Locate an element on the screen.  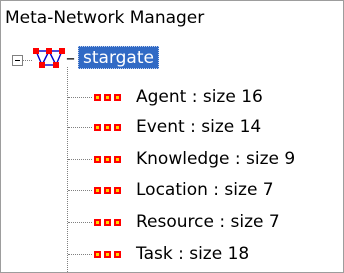
tree-item-label: Task : size 18 is located at coordinates (193, 254).